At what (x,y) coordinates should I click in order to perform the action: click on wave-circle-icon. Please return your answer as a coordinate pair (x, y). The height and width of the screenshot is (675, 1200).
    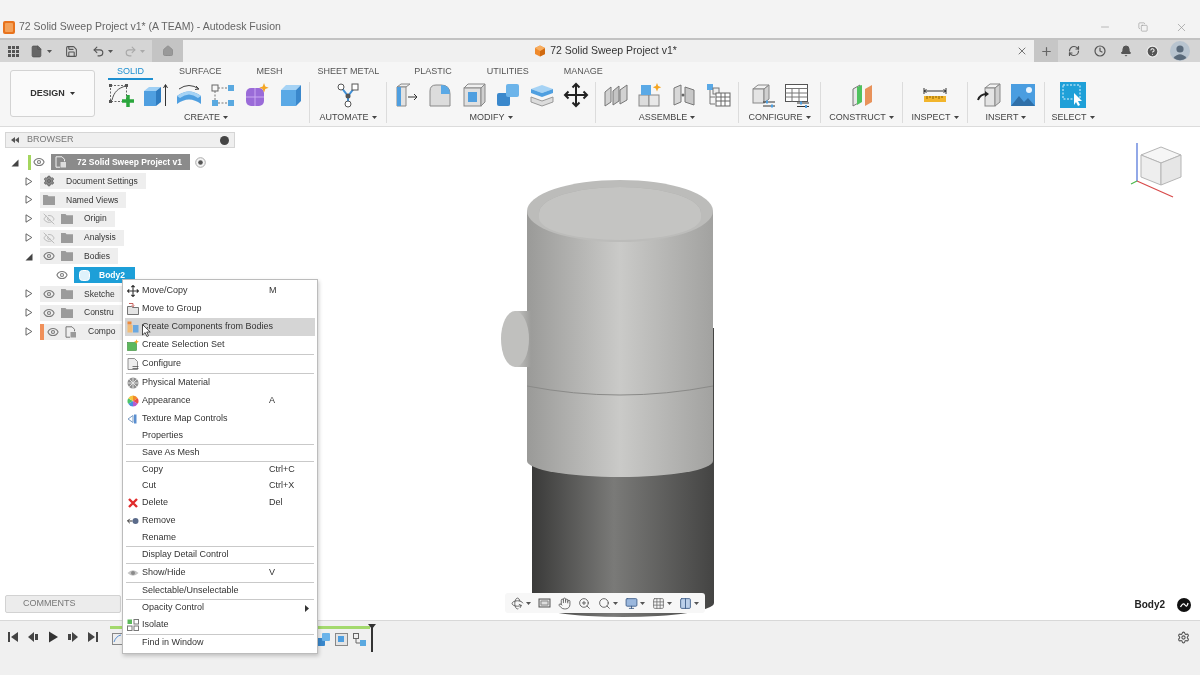
    Looking at the image, I should click on (1184, 604).